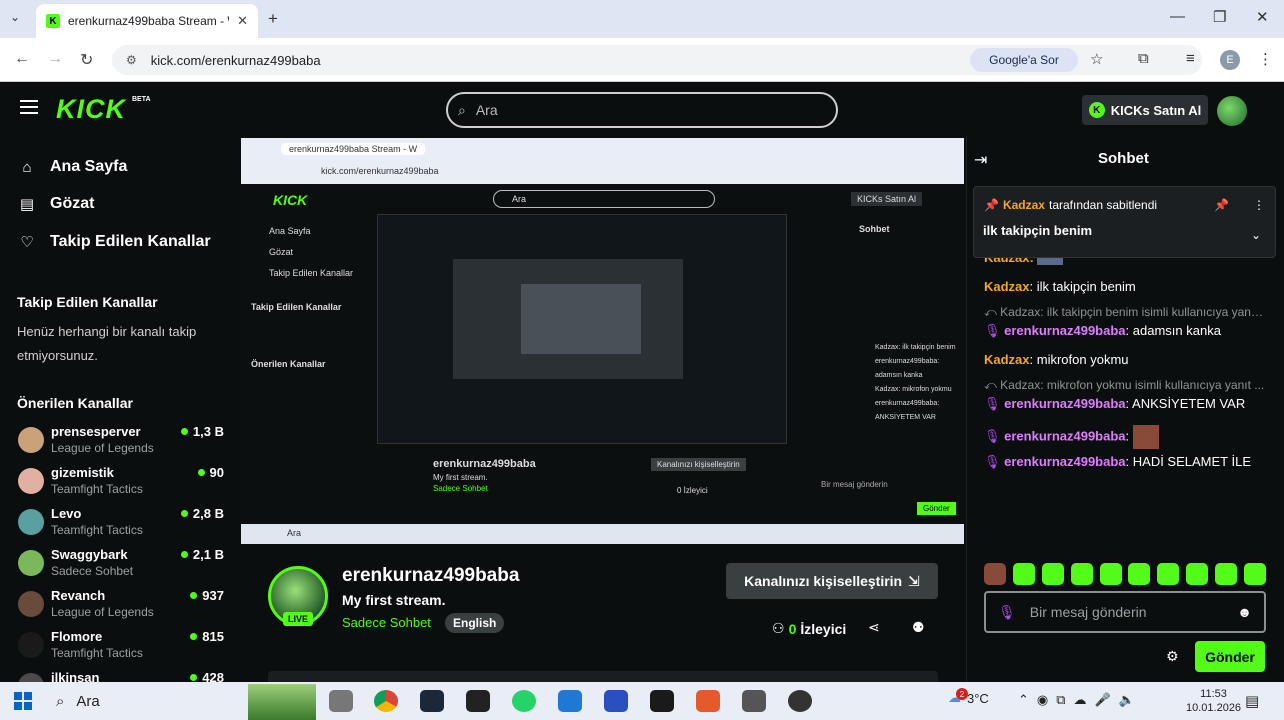 The height and width of the screenshot is (720, 1284). I want to click on profile-avatar: E, so click(1230, 60).